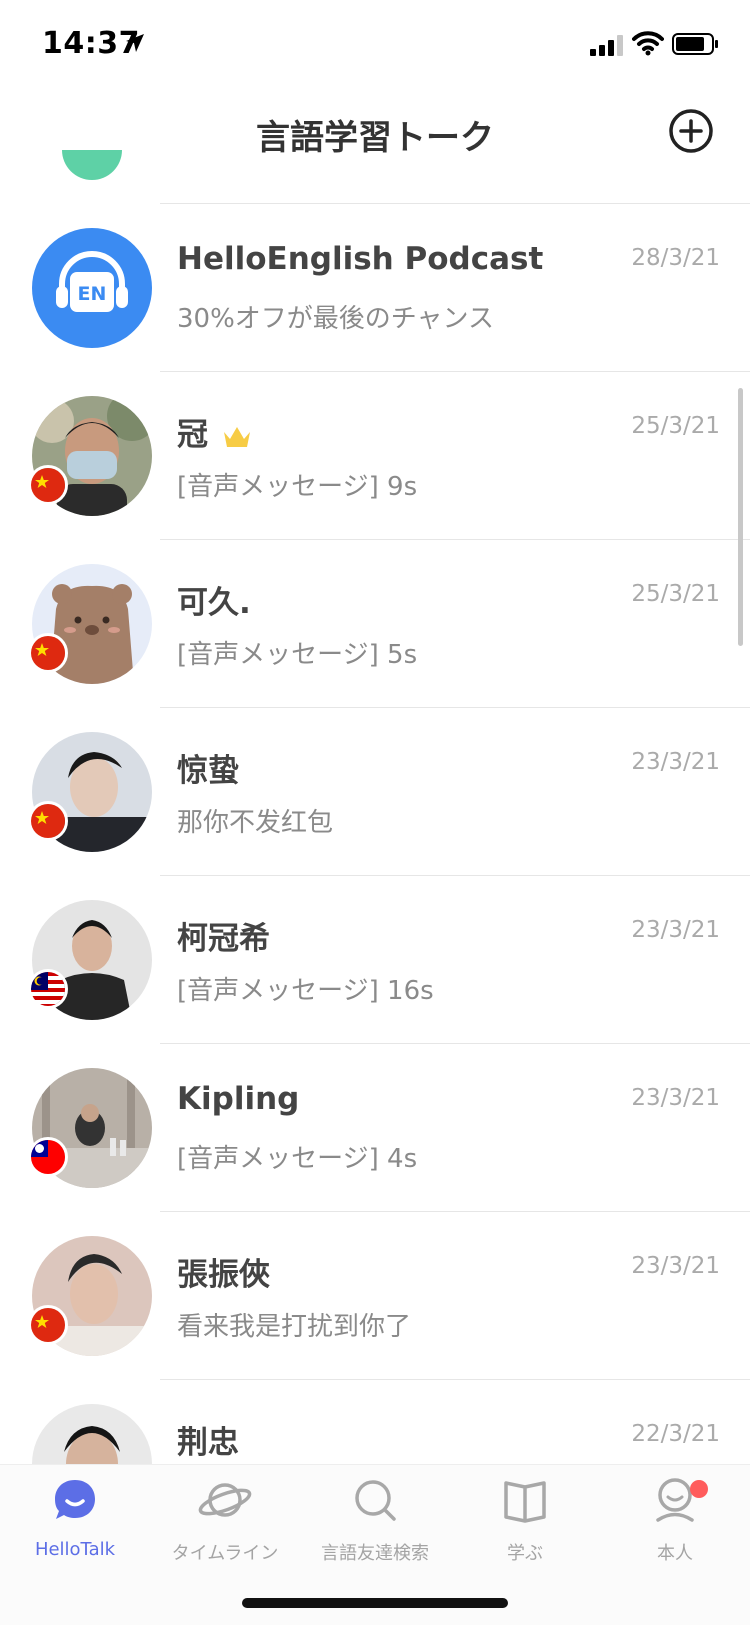  Describe the element at coordinates (297, 655) in the screenshot. I see `chat-preview: [音声メッセージ] 5s` at that location.